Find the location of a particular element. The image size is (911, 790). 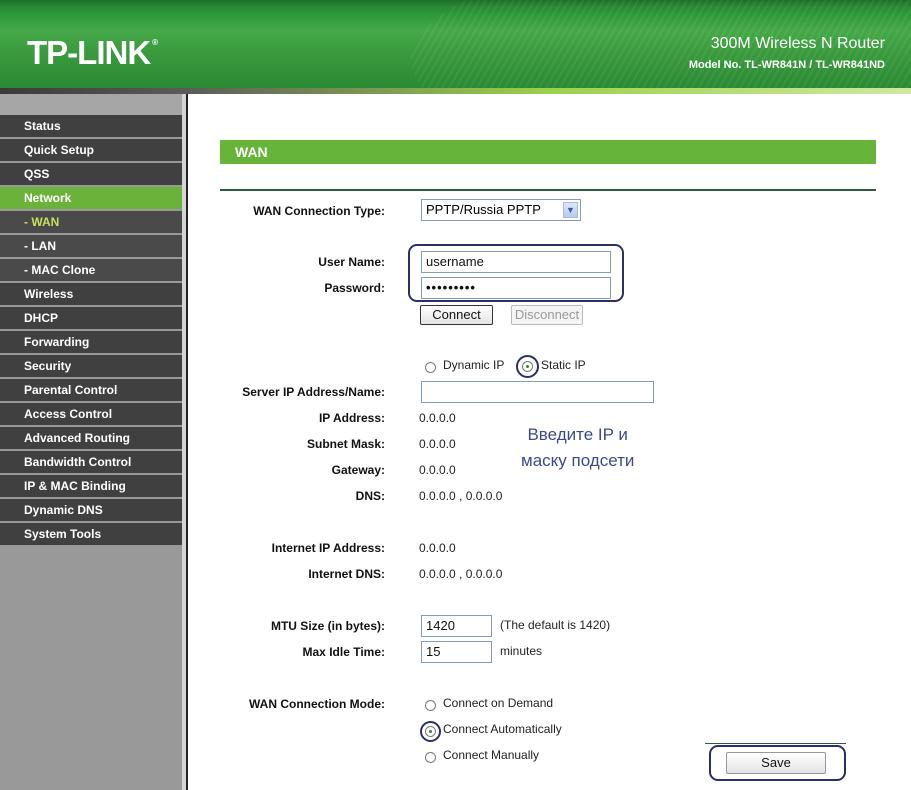

connection-type-select: PPTP/Russia PPTP ▼ is located at coordinates (501, 210).